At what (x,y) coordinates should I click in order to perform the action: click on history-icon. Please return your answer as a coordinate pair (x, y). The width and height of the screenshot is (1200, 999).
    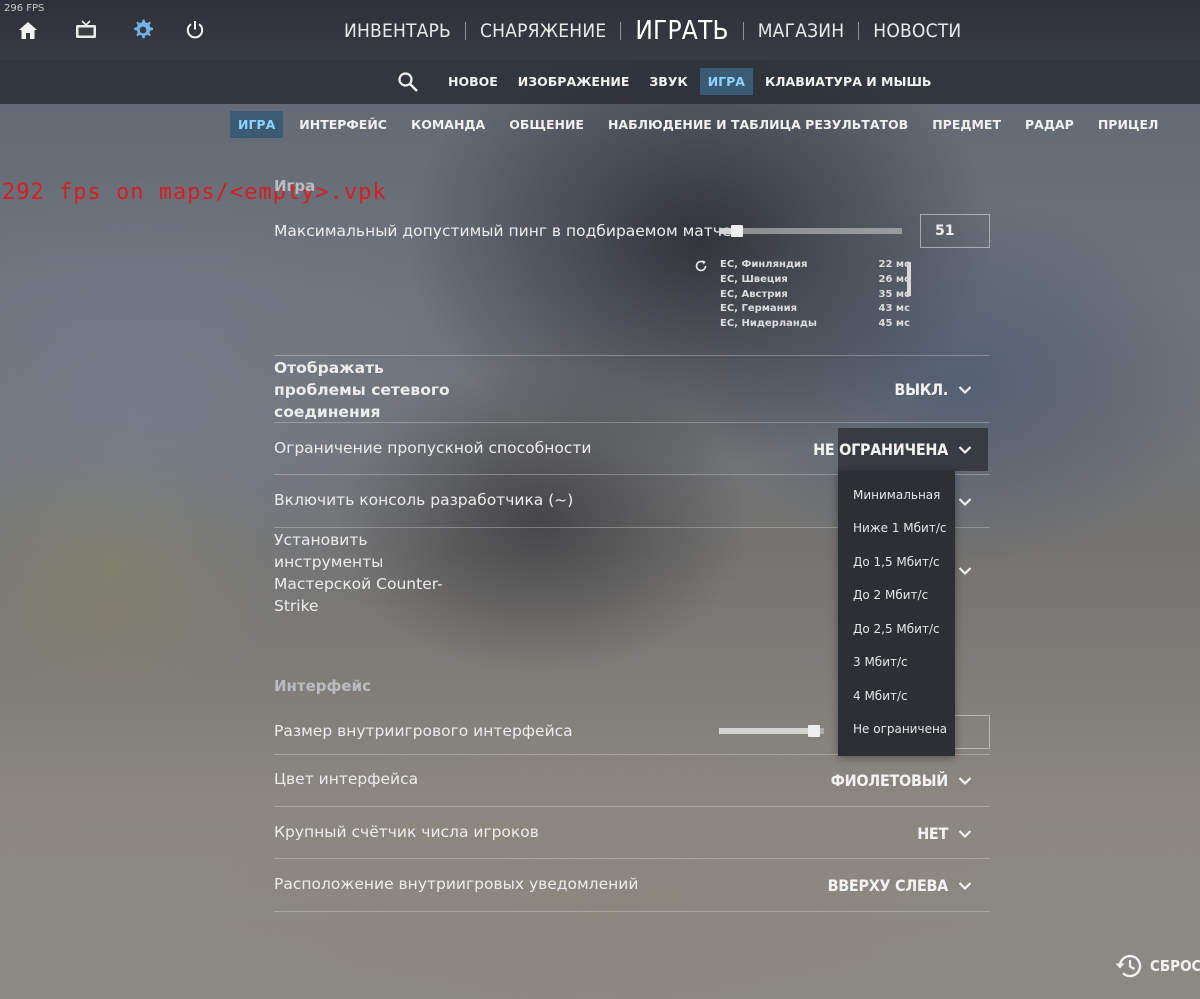
    Looking at the image, I should click on (1128, 966).